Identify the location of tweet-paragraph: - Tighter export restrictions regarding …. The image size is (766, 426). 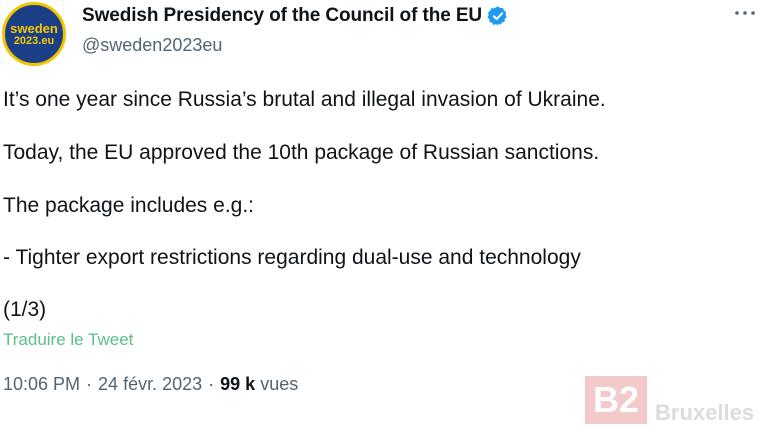
(292, 257).